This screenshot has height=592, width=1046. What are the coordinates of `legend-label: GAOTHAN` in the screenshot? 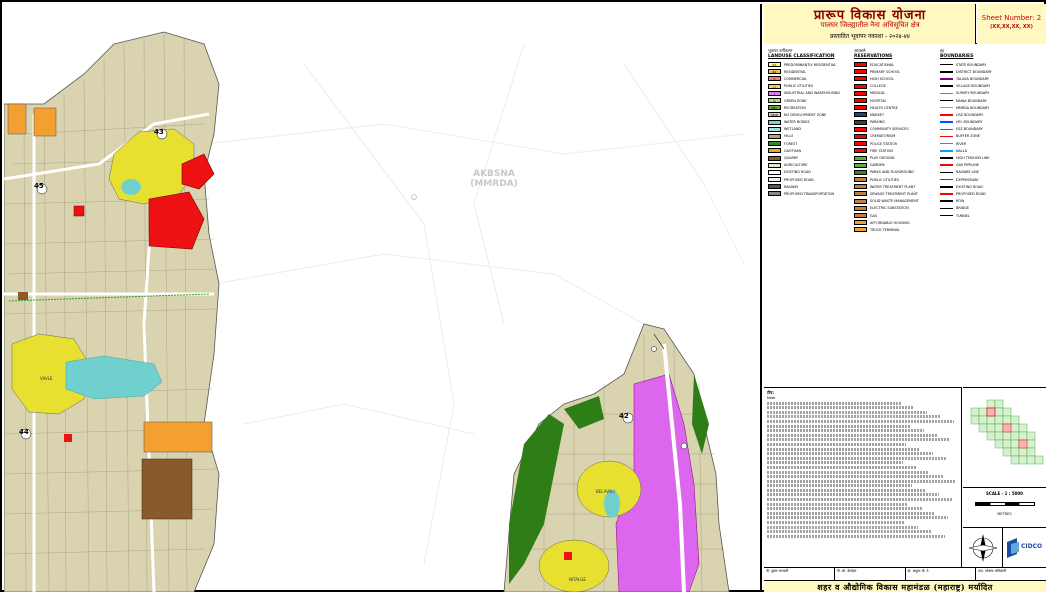 It's located at (793, 150).